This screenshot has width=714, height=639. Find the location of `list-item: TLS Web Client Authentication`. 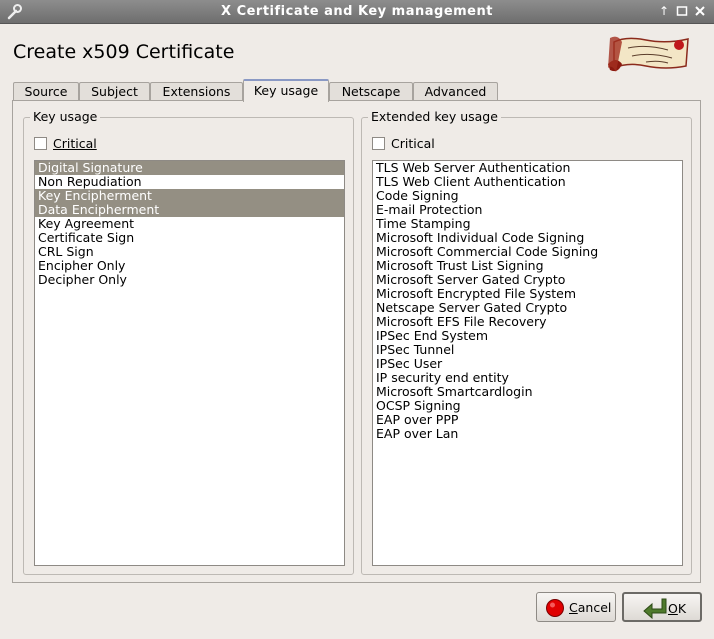

list-item: TLS Web Client Authentication is located at coordinates (527, 182).